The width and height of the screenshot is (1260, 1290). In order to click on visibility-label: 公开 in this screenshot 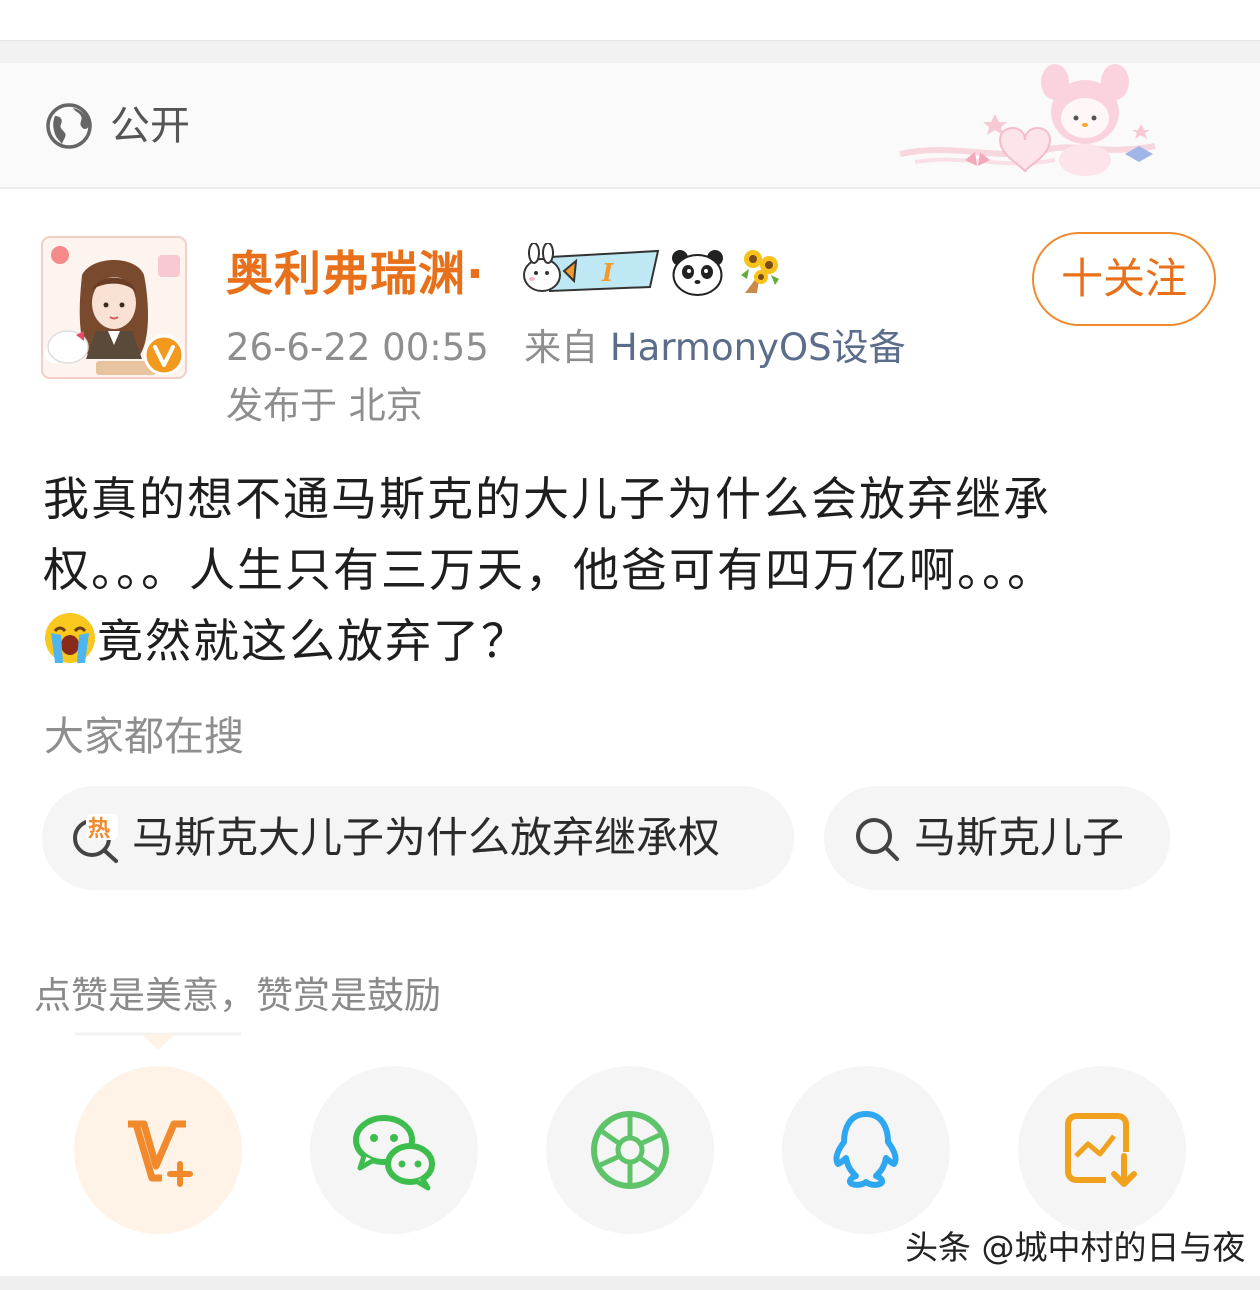, I will do `click(150, 126)`.